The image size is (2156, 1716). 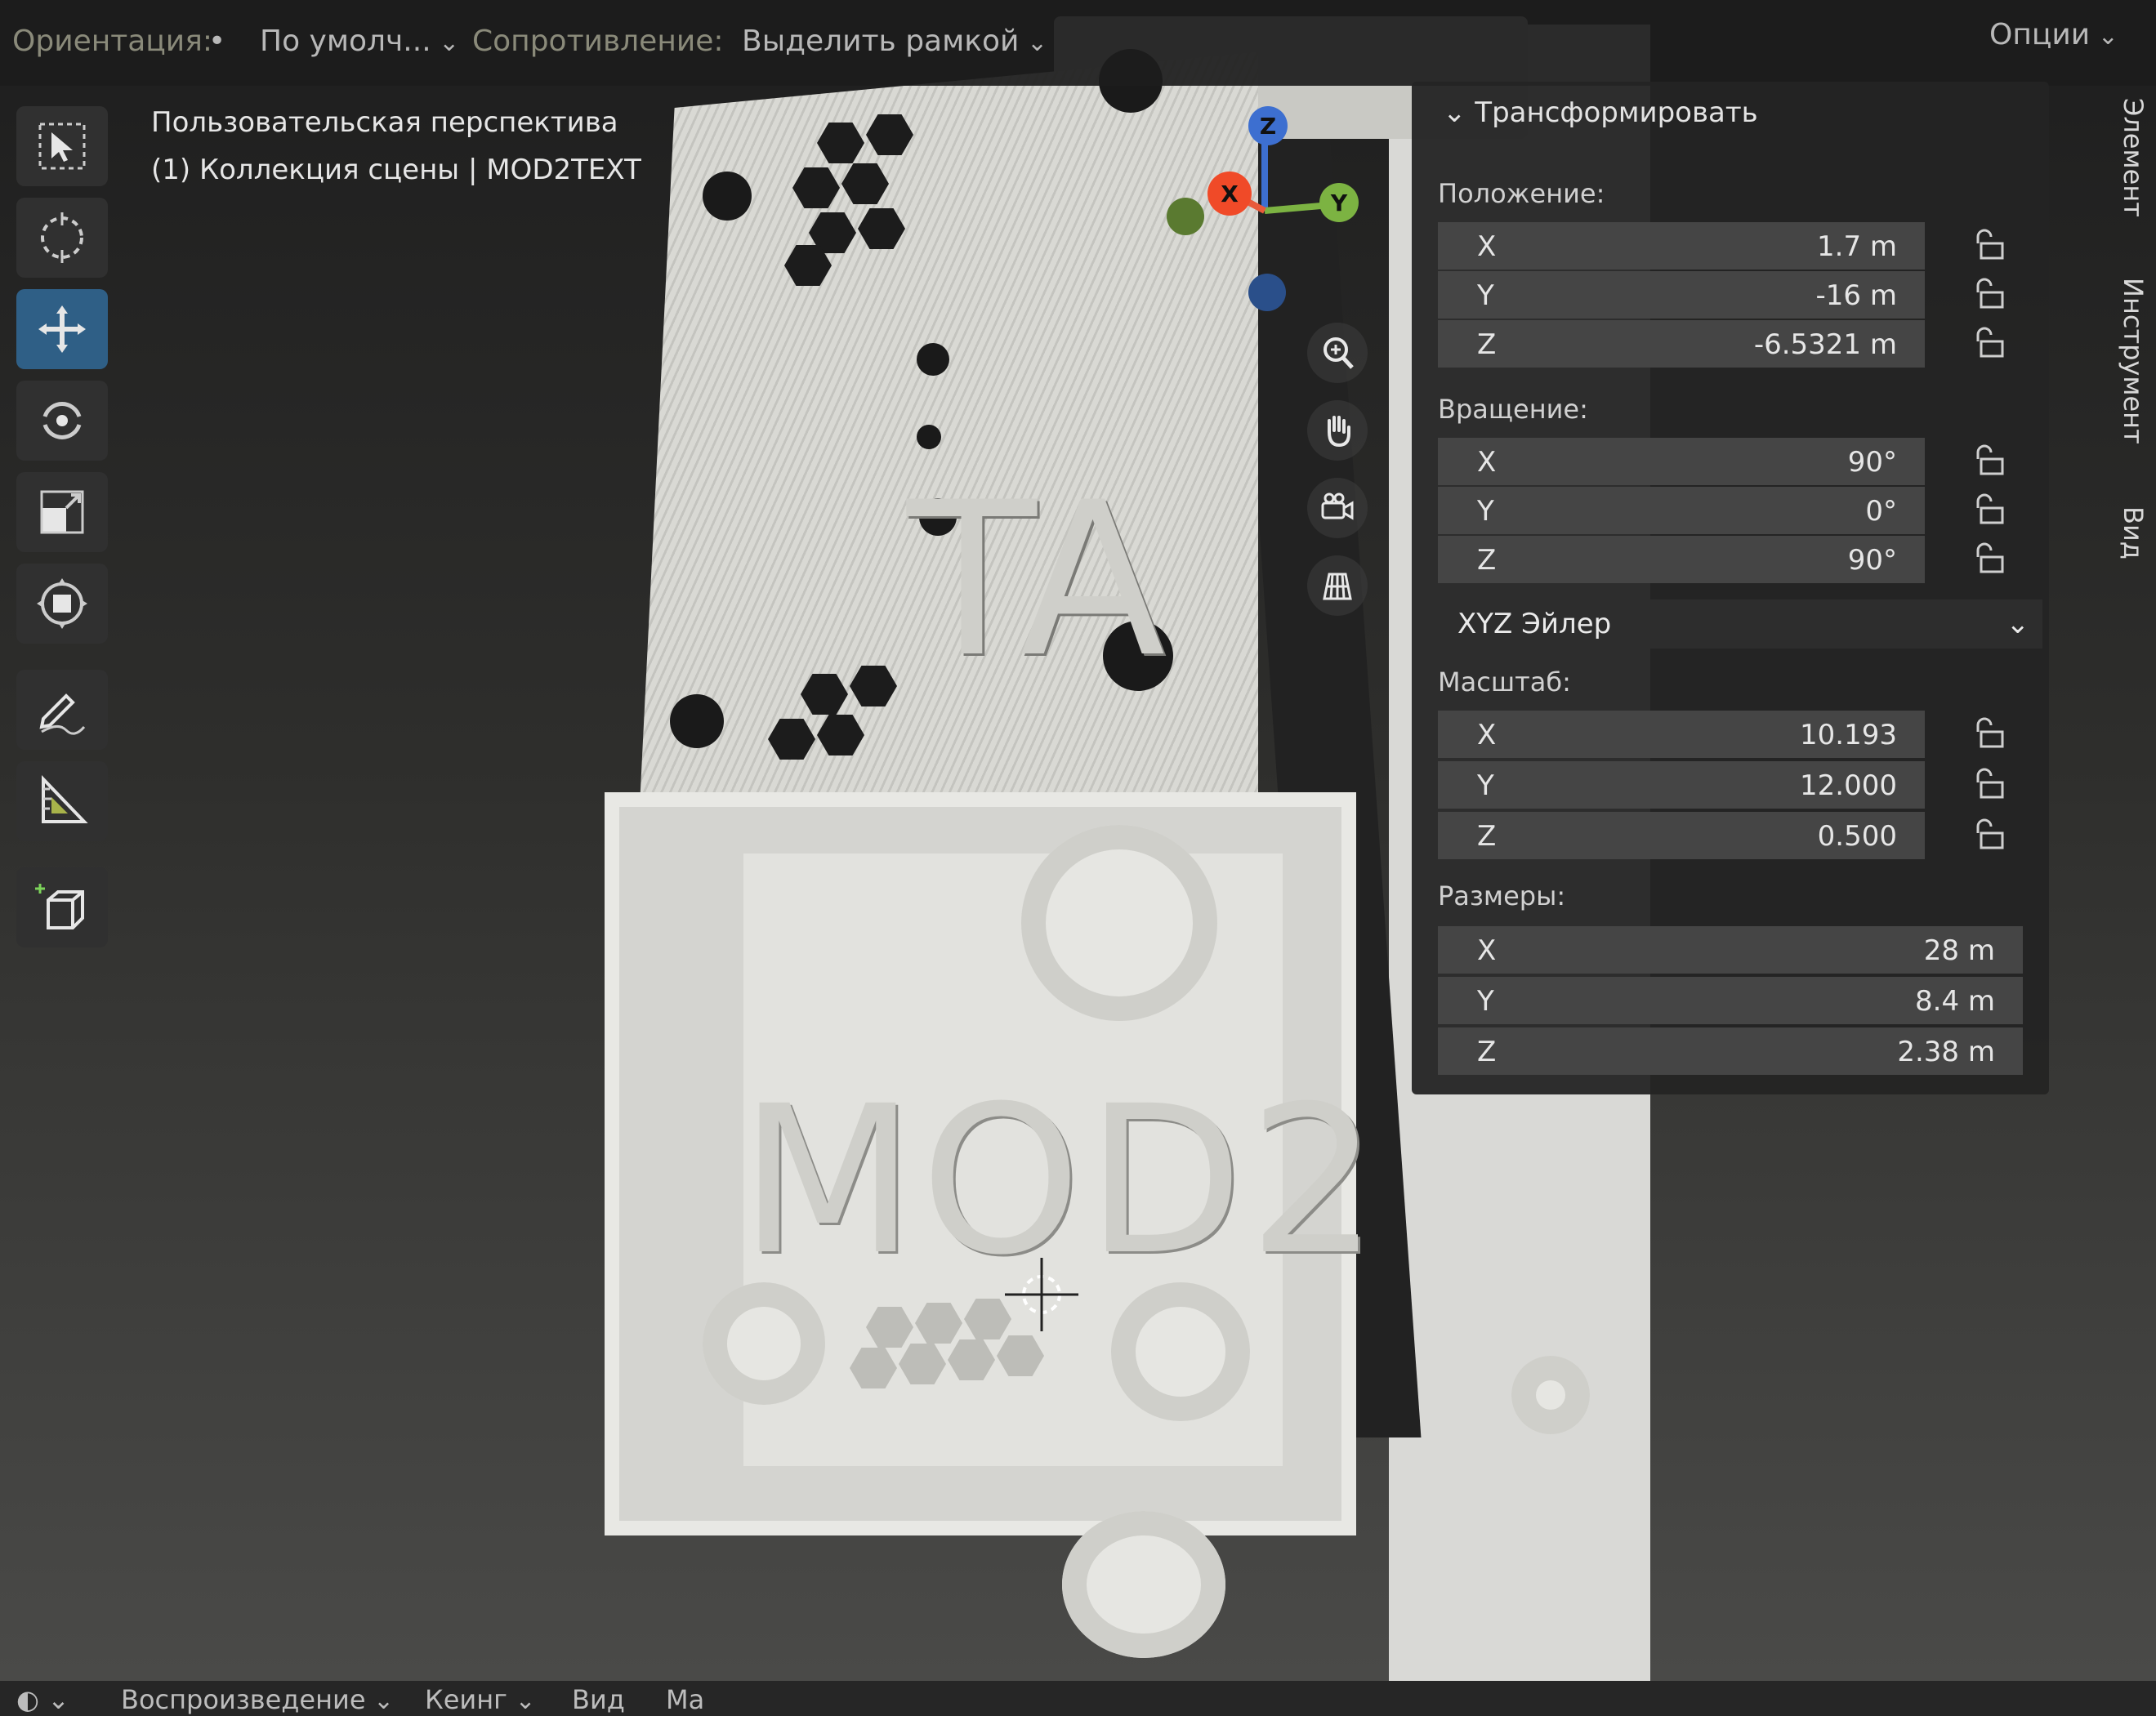 I want to click on tool-shelf, so click(x=63, y=526).